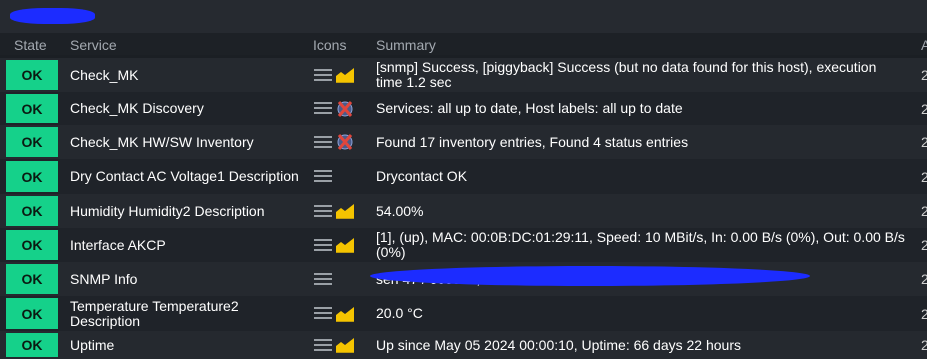 The width and height of the screenshot is (927, 359). Describe the element at coordinates (187, 313) in the screenshot. I see `service-link: Temperature Temperature2 Description` at that location.